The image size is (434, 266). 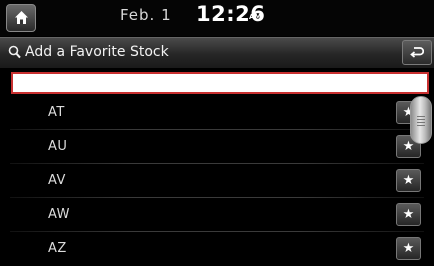 What do you see at coordinates (217, 52) in the screenshot?
I see `title-bar: Add a Favorite Stock` at bounding box center [217, 52].